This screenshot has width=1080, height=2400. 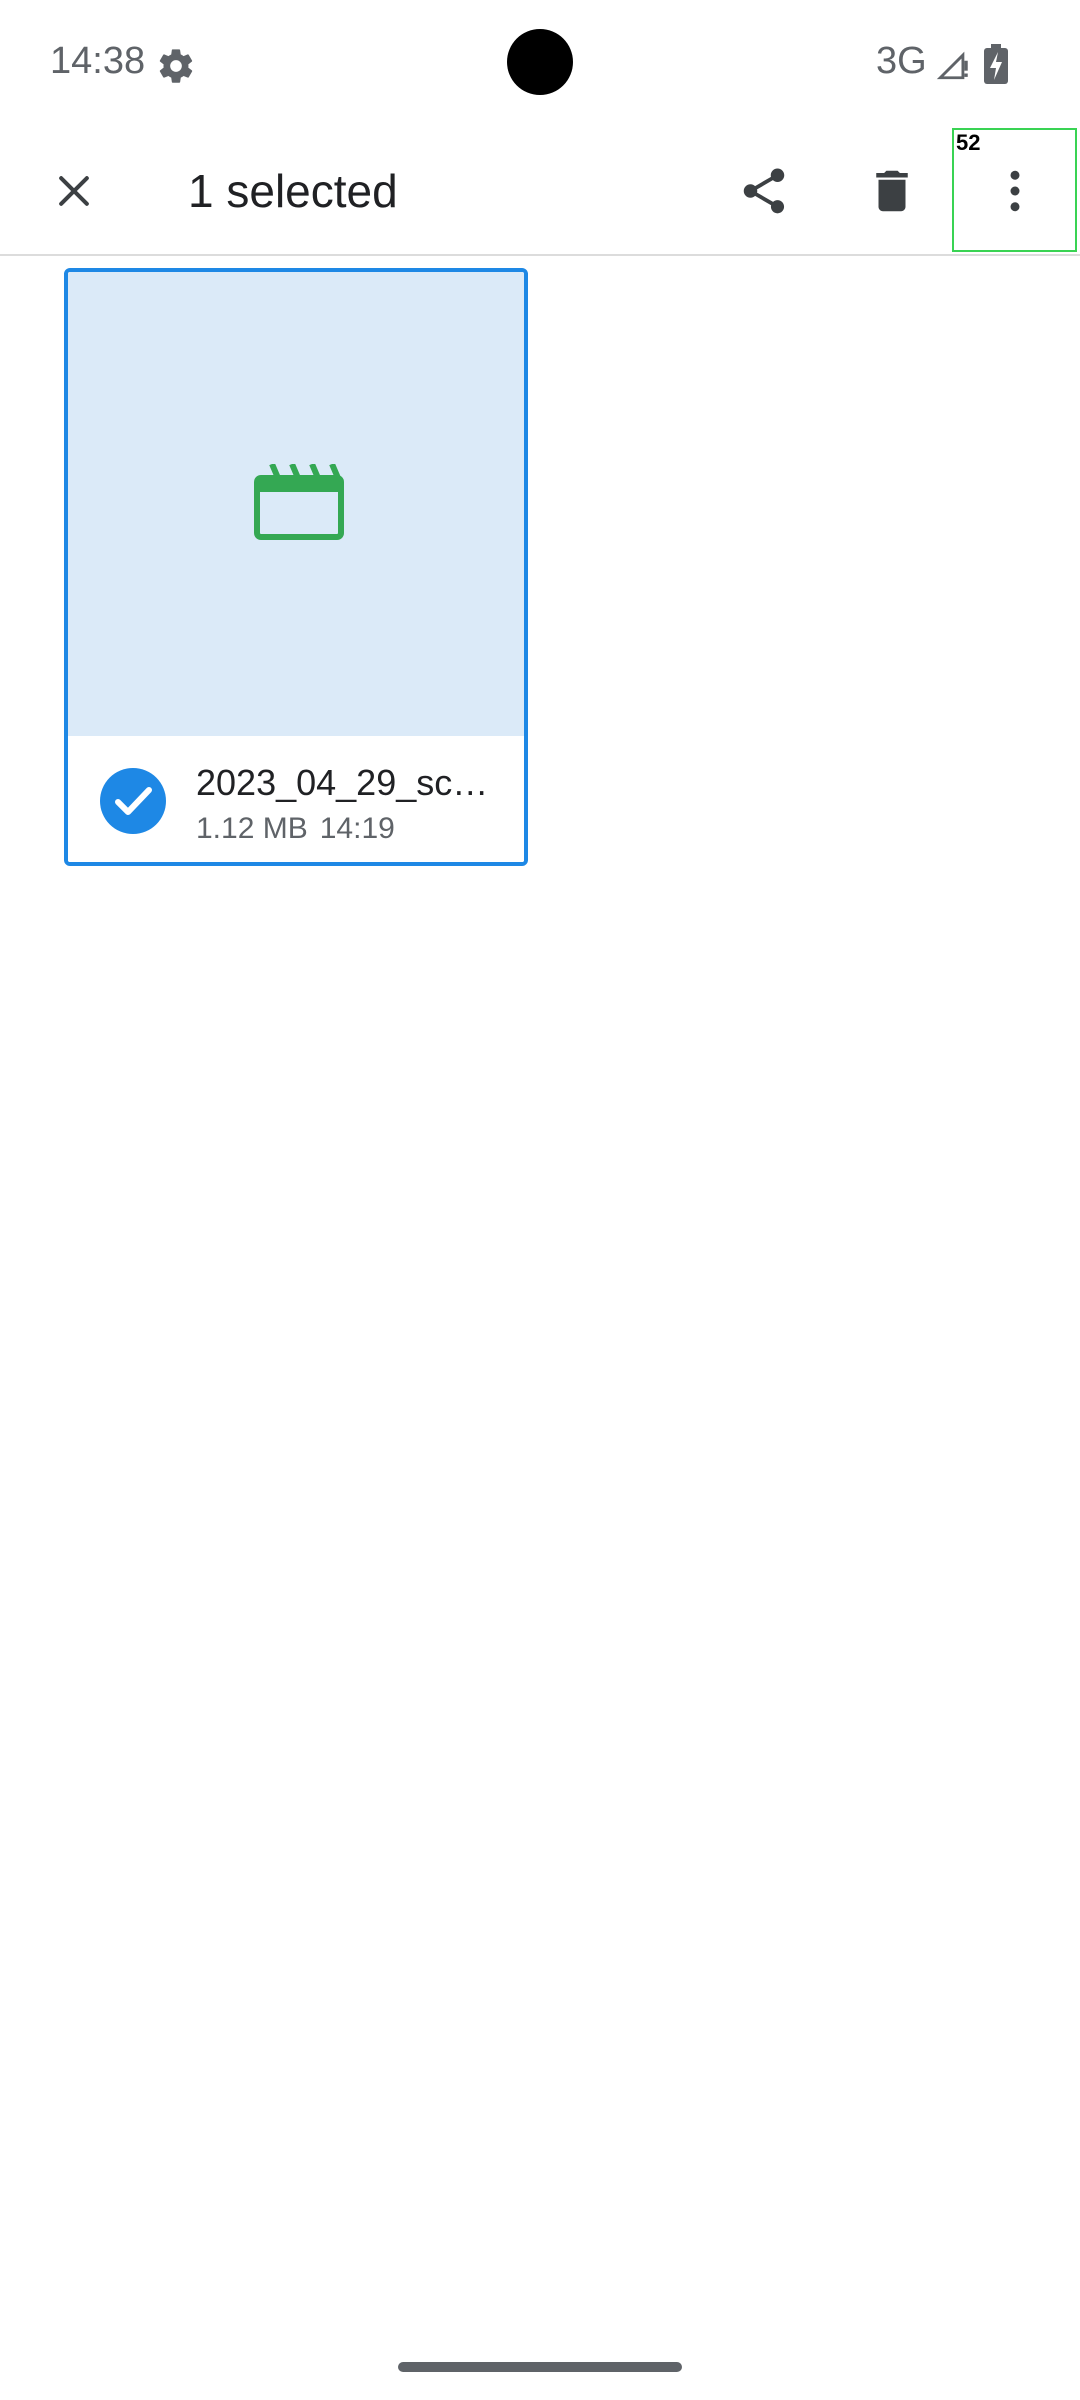 I want to click on gesture-nav-handle, so click(x=540, y=2367).